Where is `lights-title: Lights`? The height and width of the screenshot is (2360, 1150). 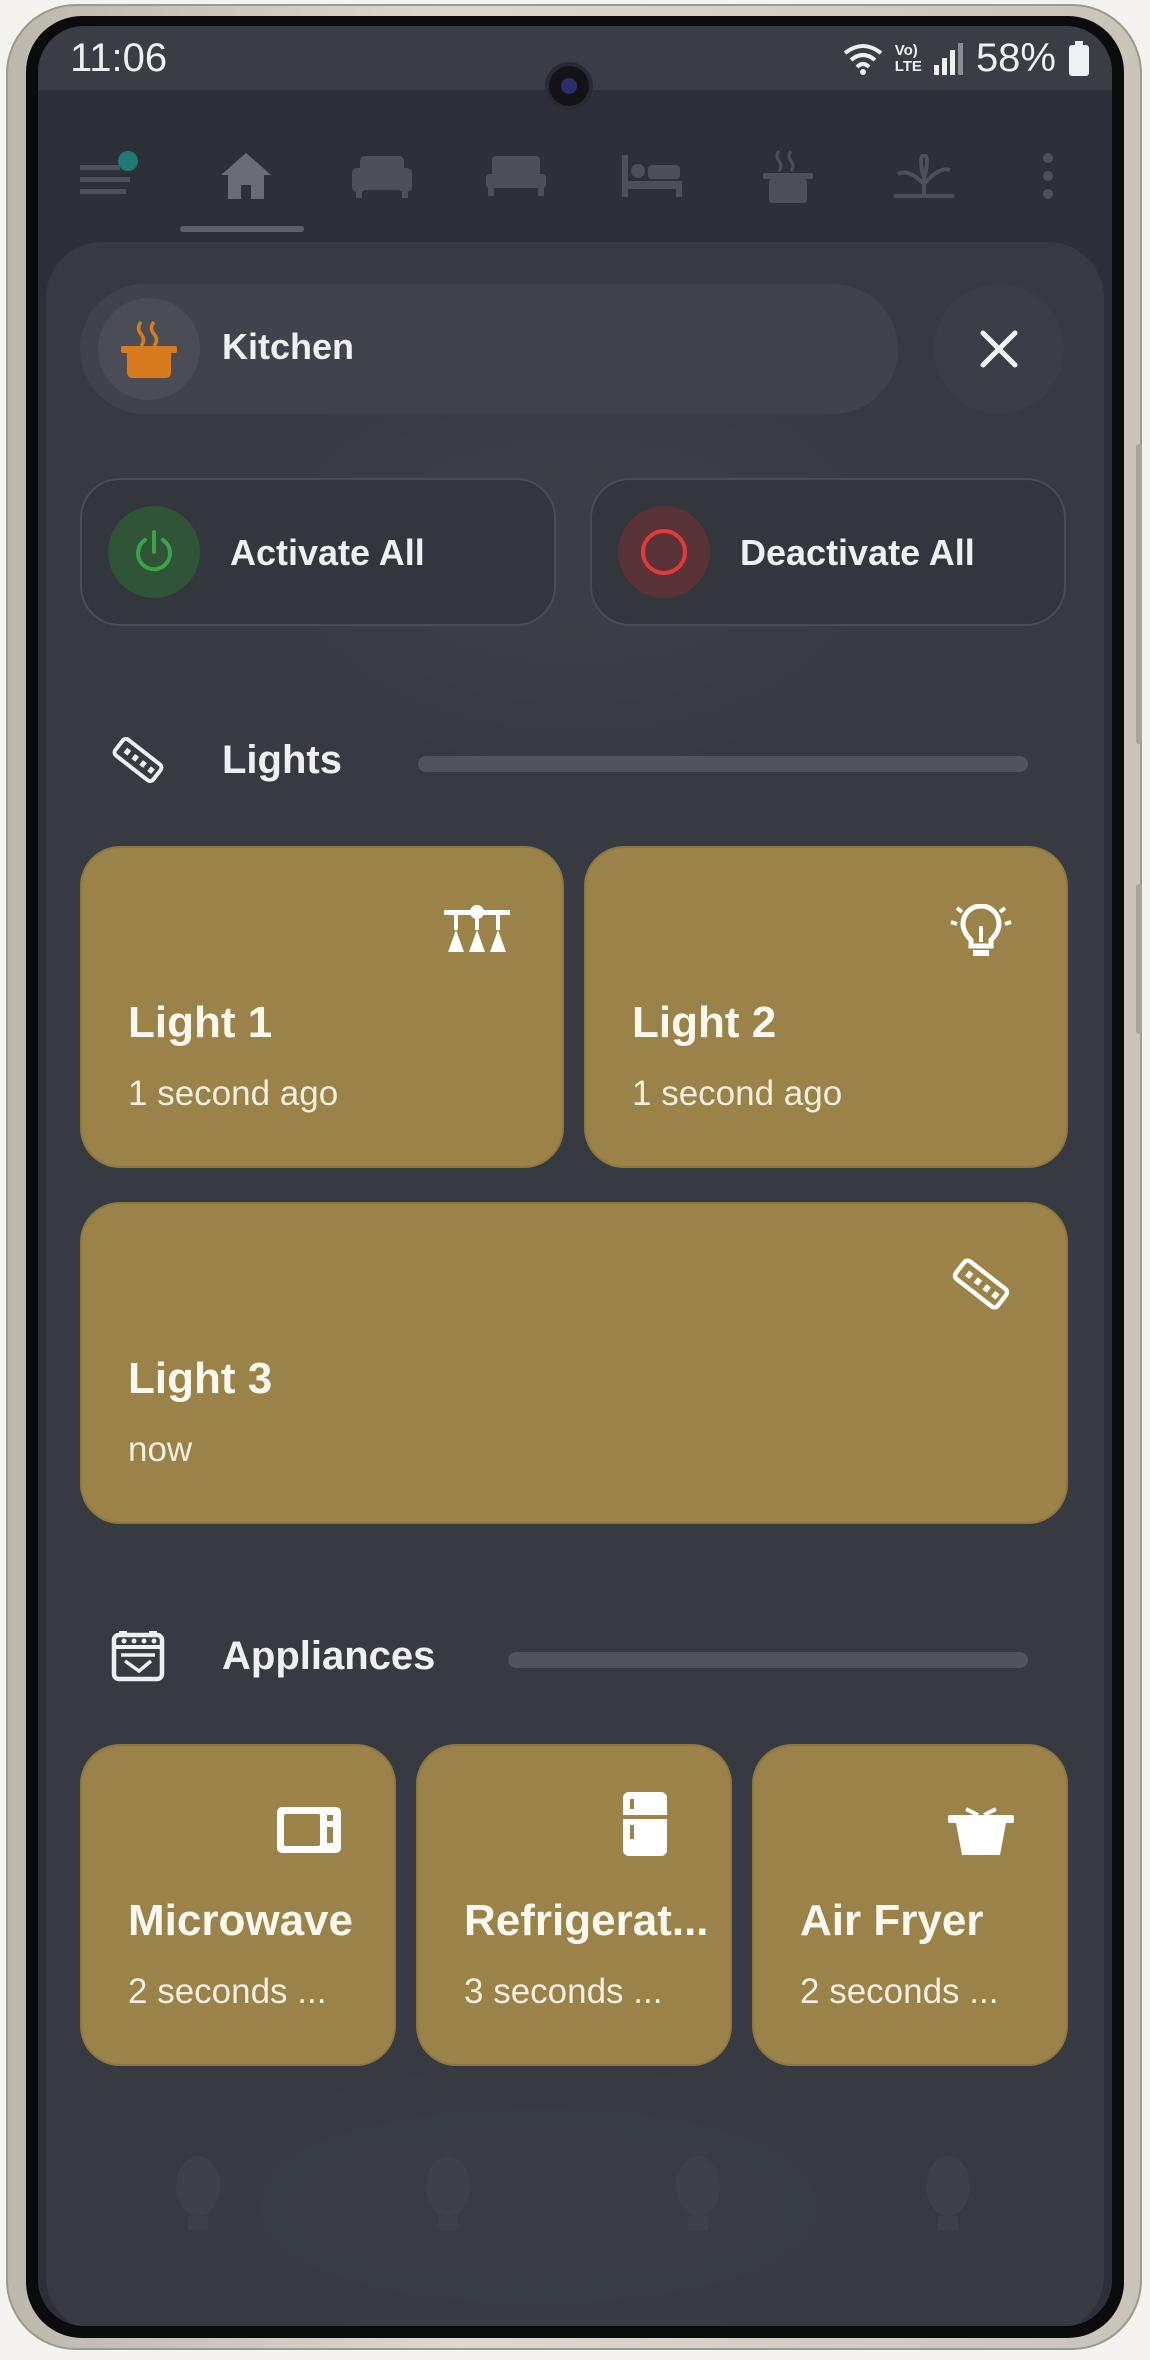
lights-title: Lights is located at coordinates (282, 760).